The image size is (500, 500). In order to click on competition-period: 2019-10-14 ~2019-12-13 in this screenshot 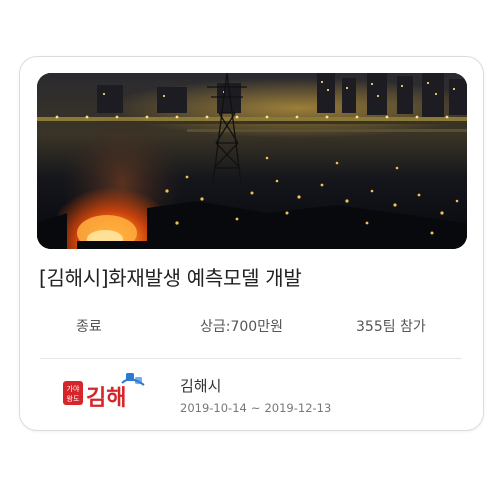, I will do `click(255, 408)`.